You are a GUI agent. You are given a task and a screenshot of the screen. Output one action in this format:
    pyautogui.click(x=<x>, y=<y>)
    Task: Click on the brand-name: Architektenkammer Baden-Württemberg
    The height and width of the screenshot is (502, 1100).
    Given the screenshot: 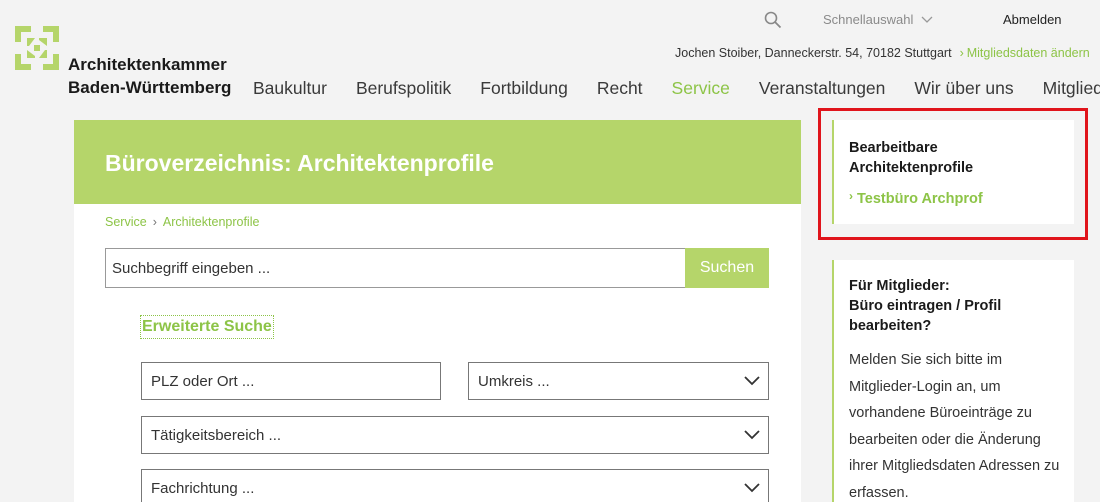 What is the action you would take?
    pyautogui.click(x=149, y=76)
    